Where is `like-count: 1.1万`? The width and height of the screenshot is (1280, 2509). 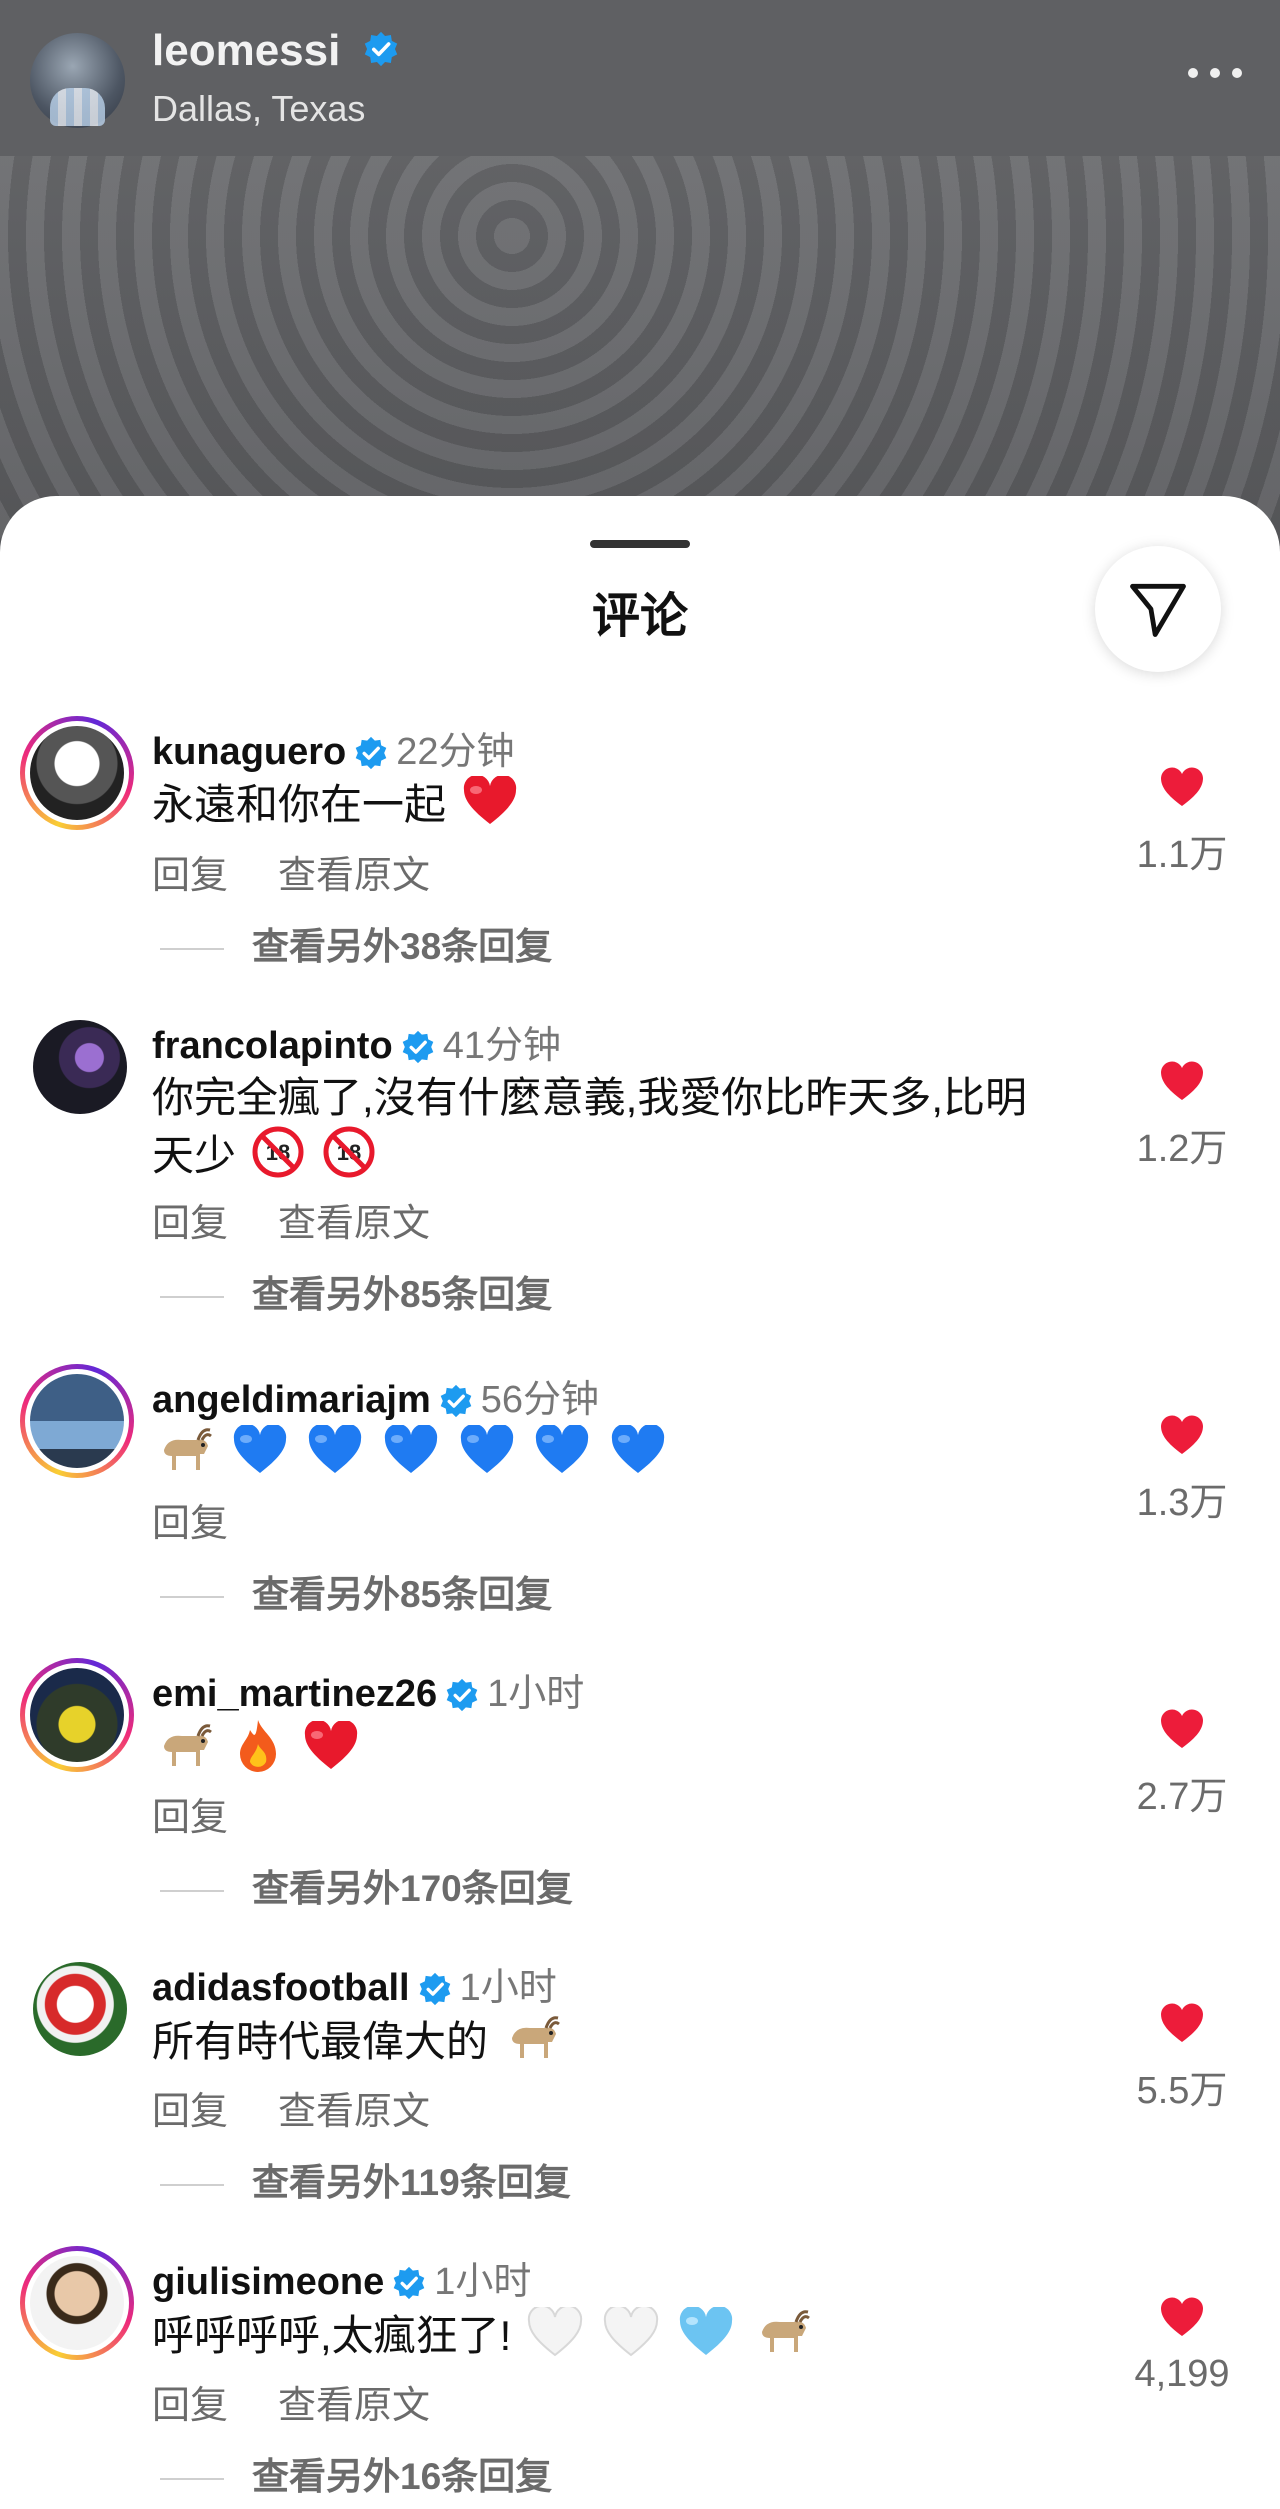
like-count: 1.1万 is located at coordinates (1182, 855).